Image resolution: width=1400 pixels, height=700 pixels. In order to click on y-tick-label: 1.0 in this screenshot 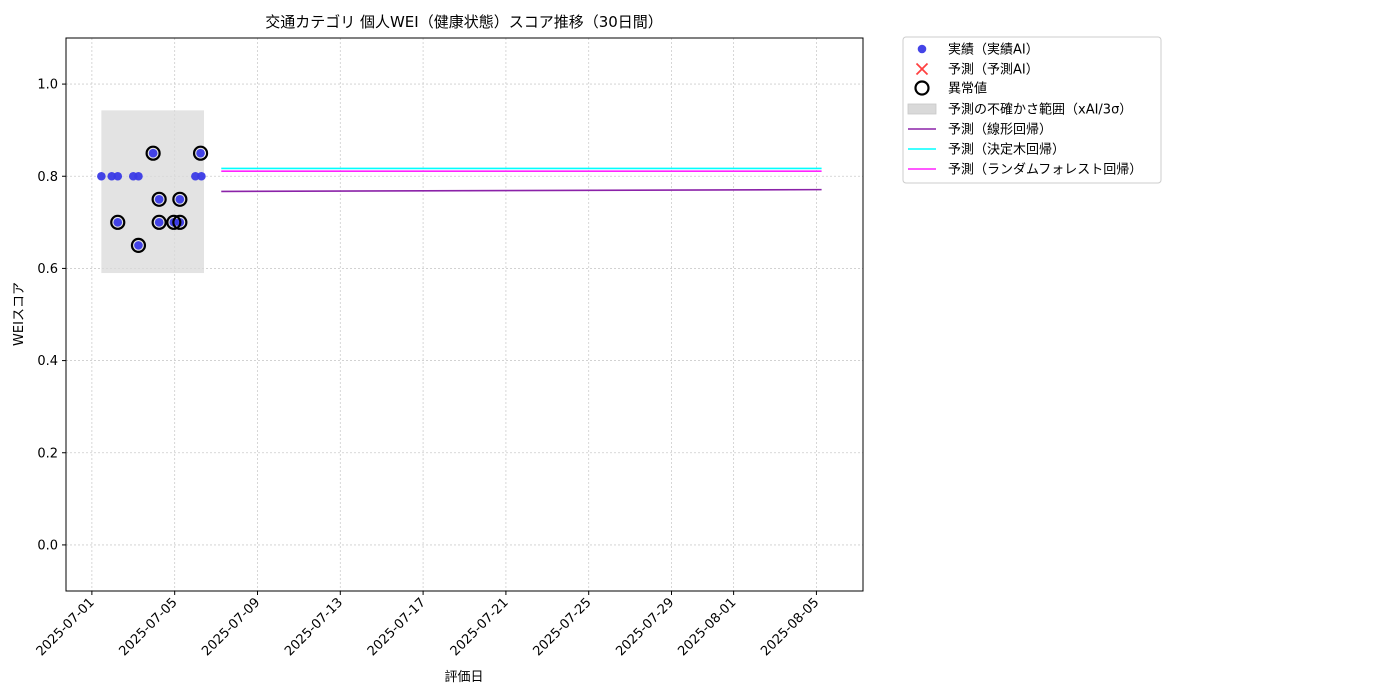, I will do `click(47, 85)`.